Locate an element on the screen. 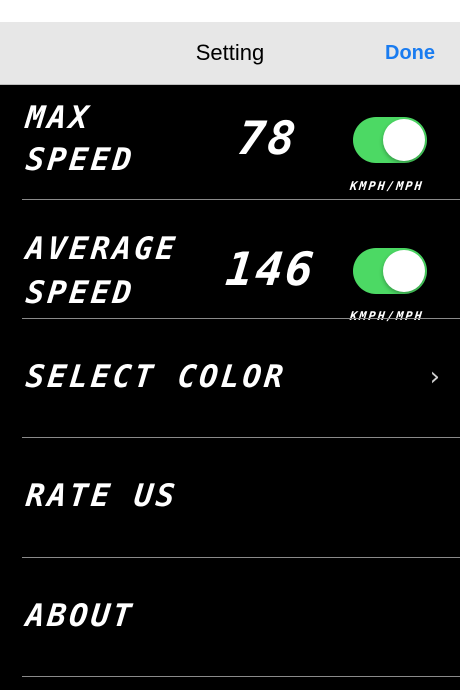 Image resolution: width=460 pixels, height=690 pixels. average-speed-label-line2: SPEED is located at coordinates (80, 293).